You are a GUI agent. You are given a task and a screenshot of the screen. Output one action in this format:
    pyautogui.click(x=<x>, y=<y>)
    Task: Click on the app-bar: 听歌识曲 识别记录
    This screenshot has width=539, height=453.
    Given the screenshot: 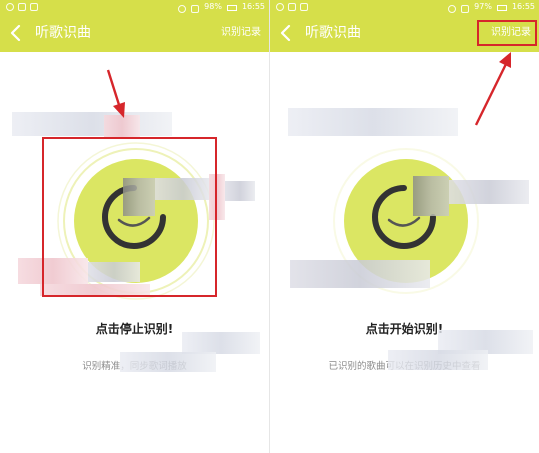 What is the action you would take?
    pyautogui.click(x=134, y=33)
    